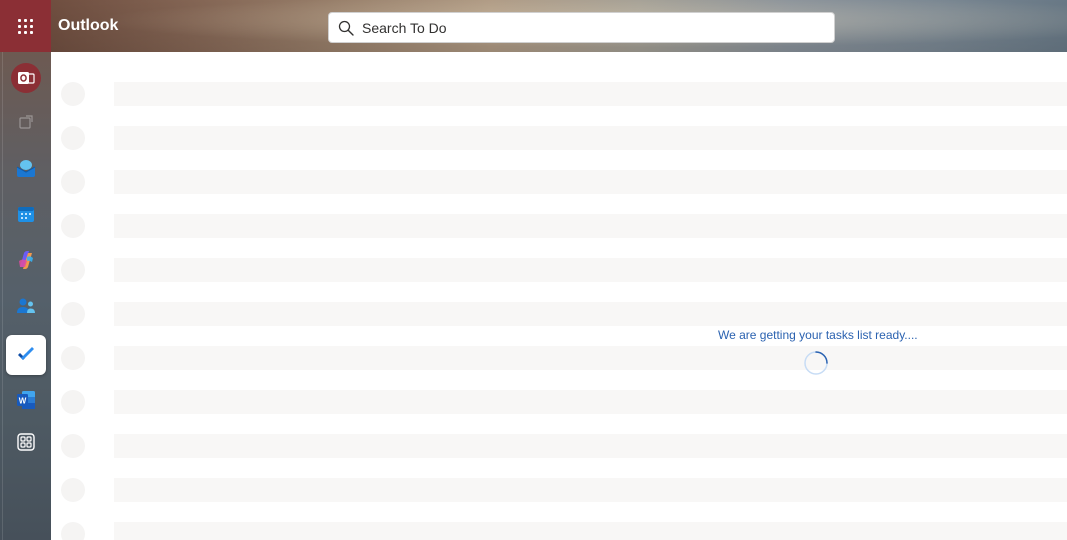  I want to click on mail-icon, so click(26, 168).